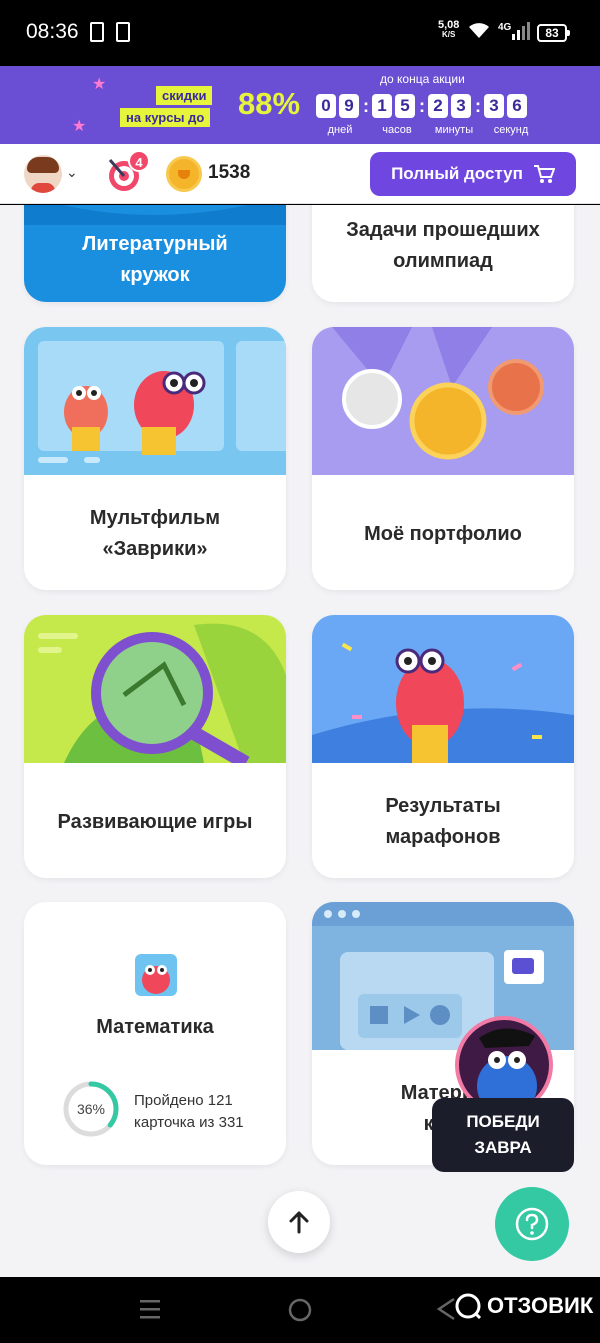  What do you see at coordinates (505, 27) in the screenshot?
I see `network-type: 4G` at bounding box center [505, 27].